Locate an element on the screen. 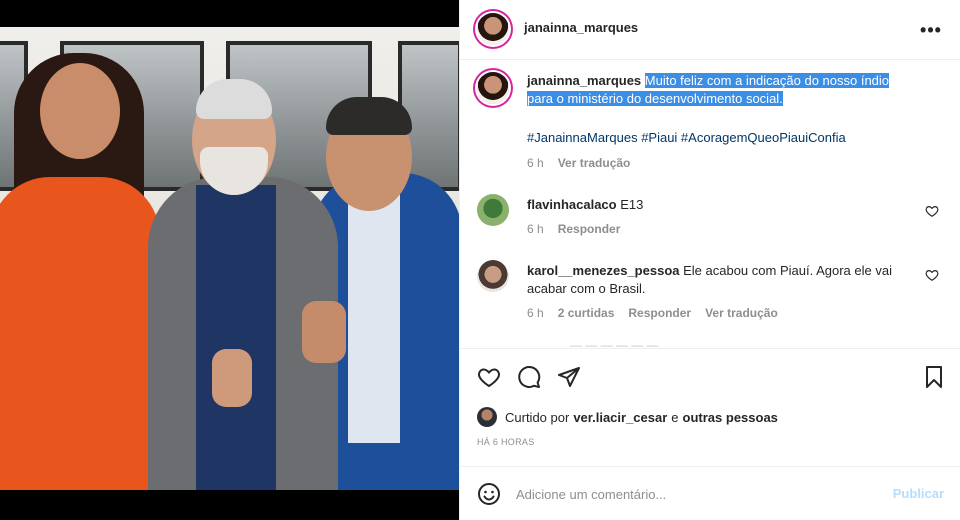  post-header: janainna_marques ••• is located at coordinates (710, 30).